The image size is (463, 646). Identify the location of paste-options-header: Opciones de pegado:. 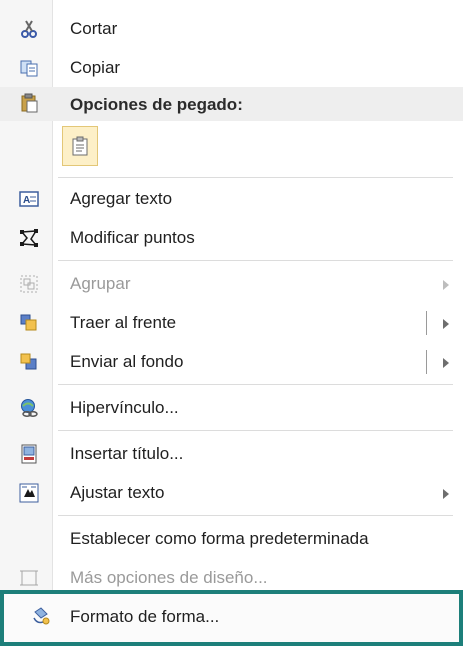
(231, 104).